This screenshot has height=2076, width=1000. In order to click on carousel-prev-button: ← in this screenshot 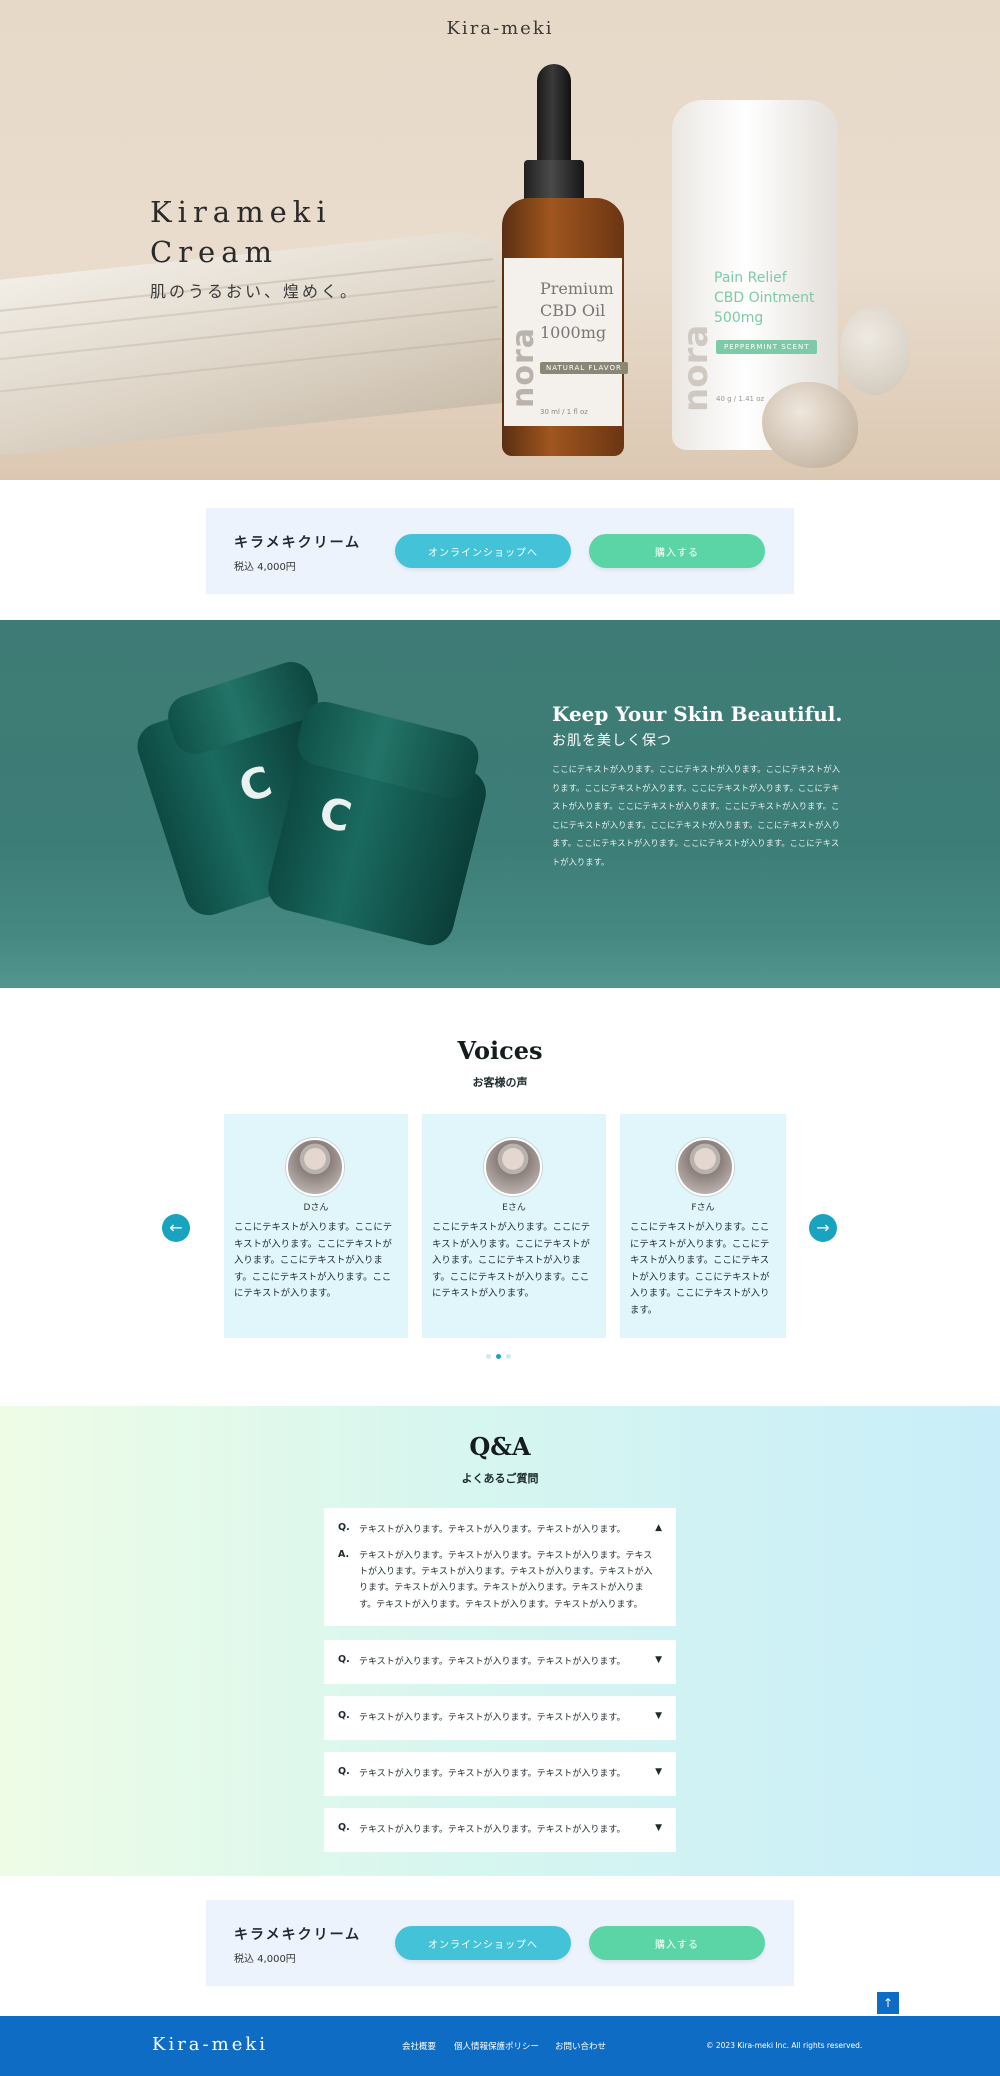, I will do `click(176, 1228)`.